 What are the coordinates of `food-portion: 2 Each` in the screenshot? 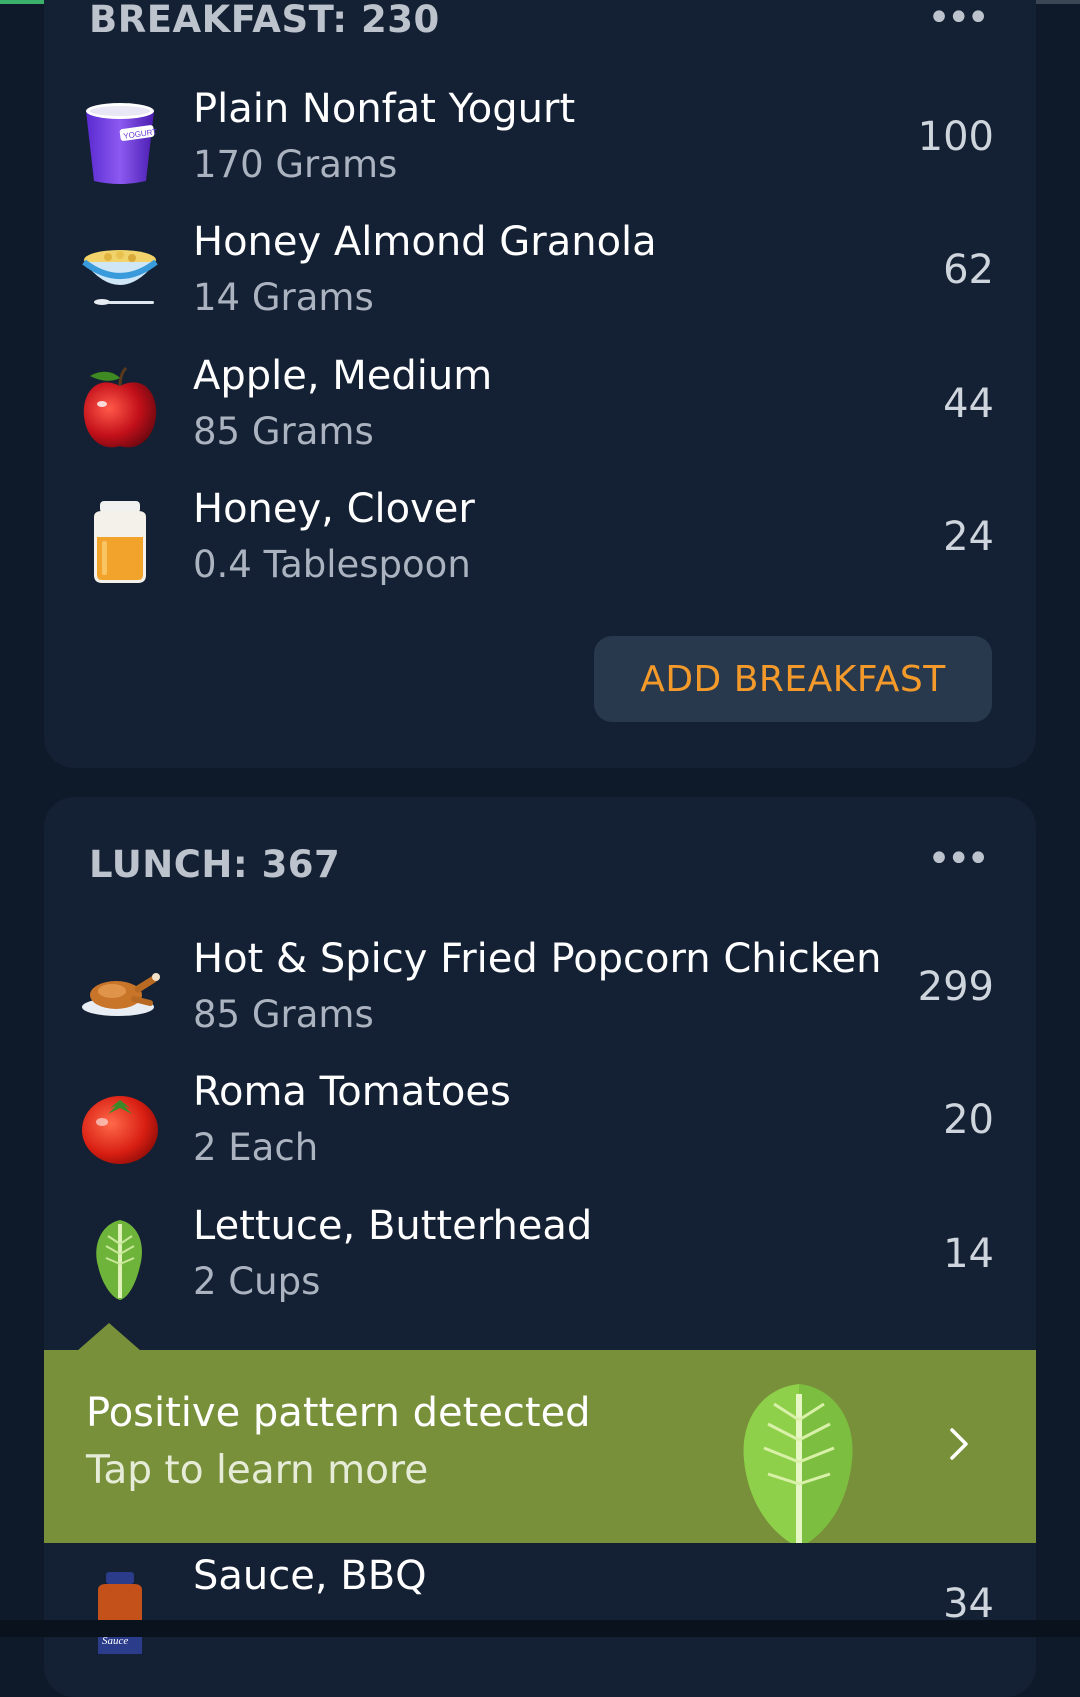 It's located at (256, 1147).